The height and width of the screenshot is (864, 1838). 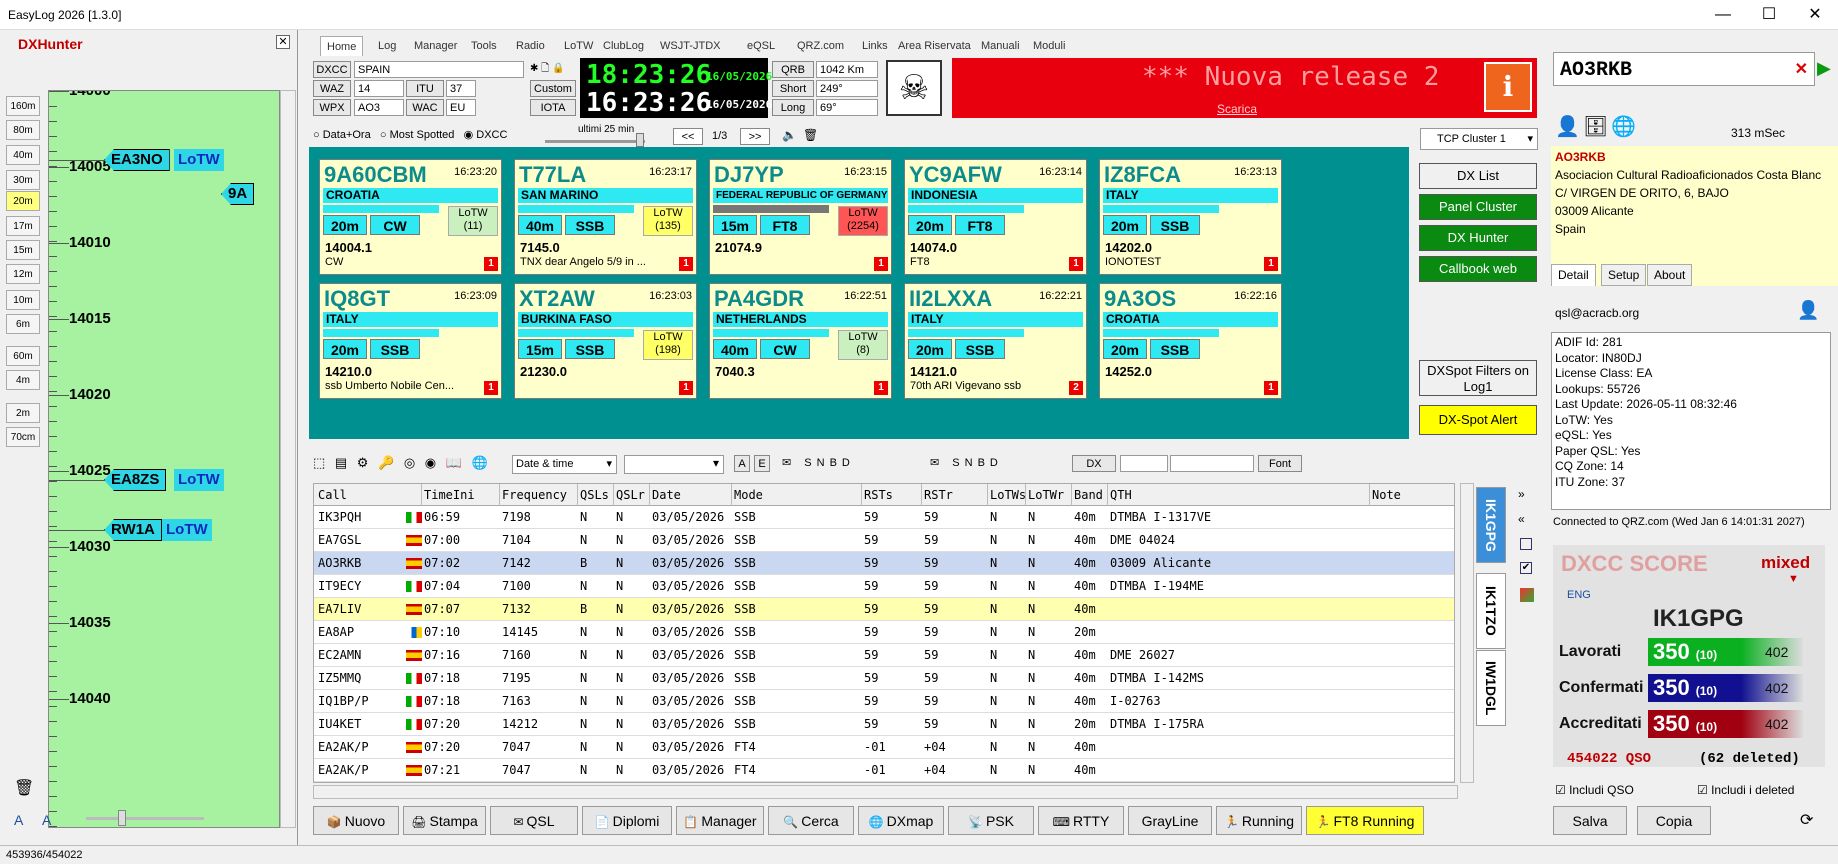 What do you see at coordinates (1365, 820) in the screenshot?
I see `bottom-button-ft8-running: 🏃 FT8 Running` at bounding box center [1365, 820].